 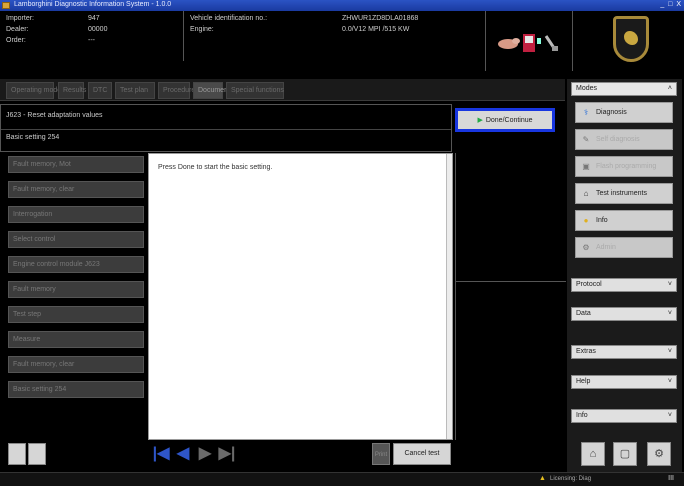 What do you see at coordinates (76, 164) in the screenshot?
I see `step-item: Fault memory, Mot` at bounding box center [76, 164].